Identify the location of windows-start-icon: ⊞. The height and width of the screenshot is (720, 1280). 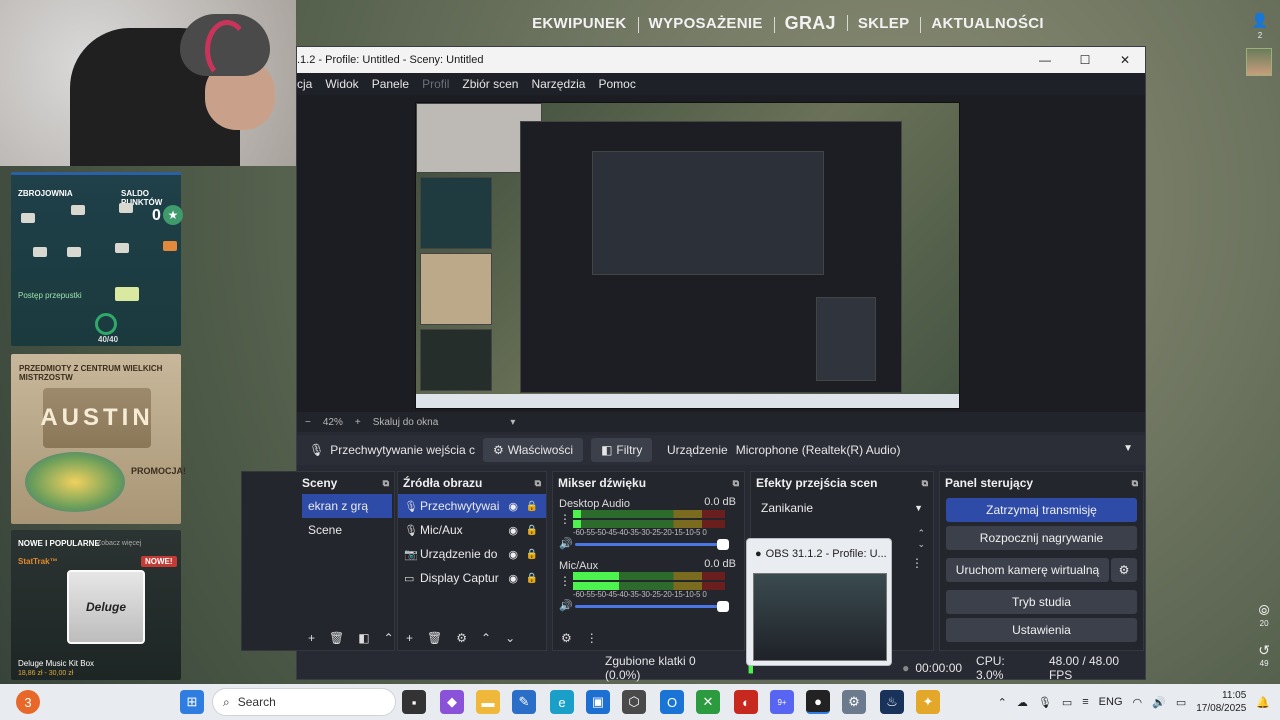
(192, 702).